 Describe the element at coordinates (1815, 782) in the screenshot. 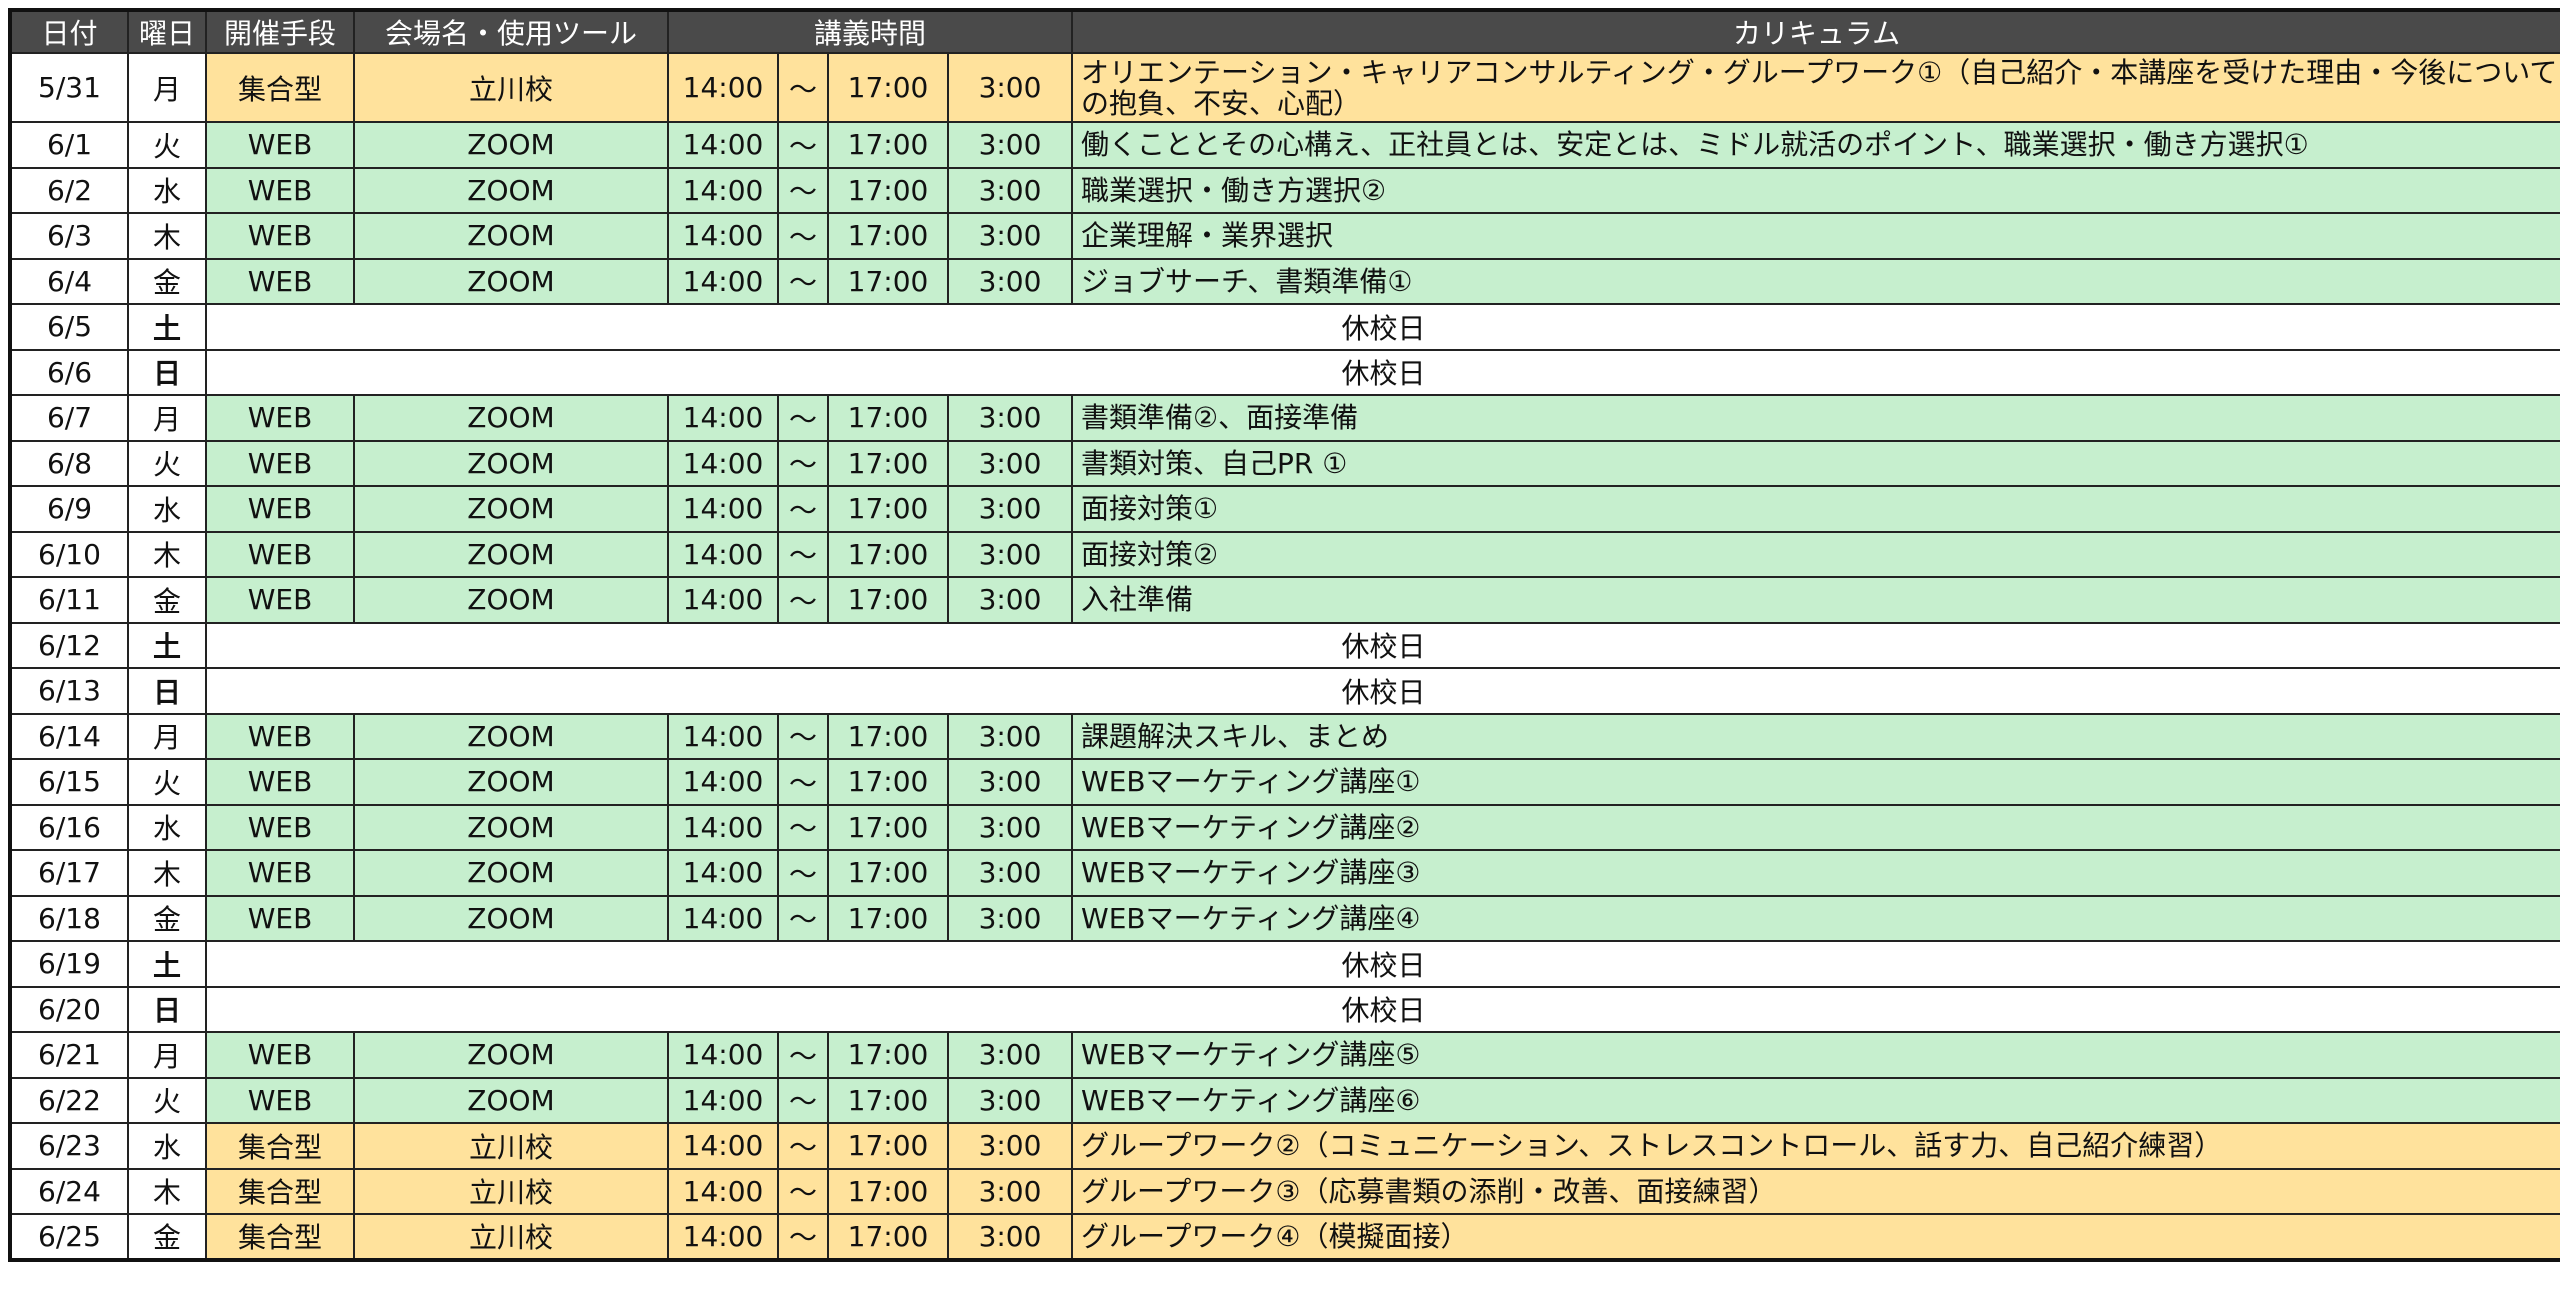

I see `curriculum-cell: WEBマーケティング講座①` at that location.